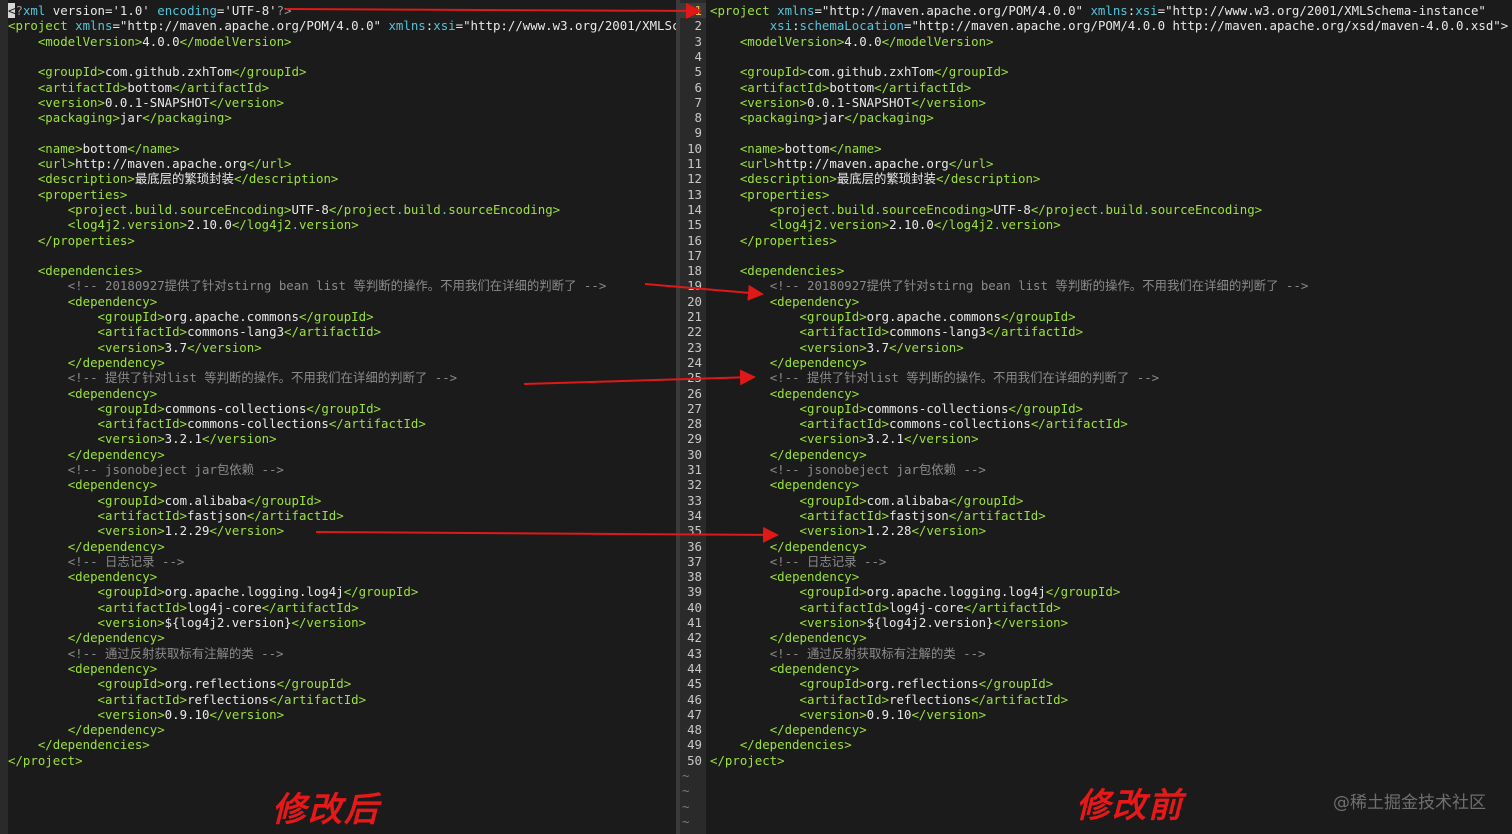  What do you see at coordinates (1096, 668) in the screenshot?
I see `right-code-line: 44 <dependency>` at bounding box center [1096, 668].